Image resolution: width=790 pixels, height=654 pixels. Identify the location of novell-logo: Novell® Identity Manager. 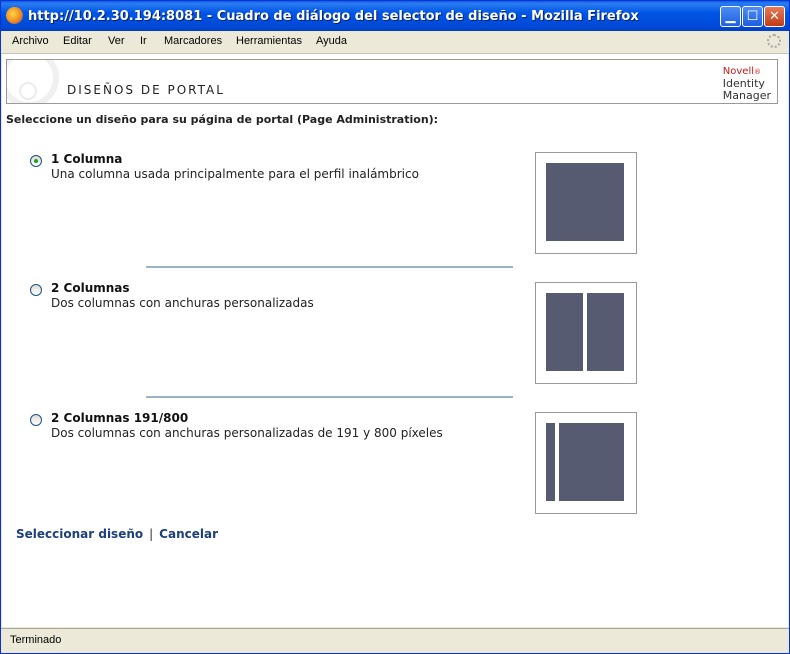
(747, 82).